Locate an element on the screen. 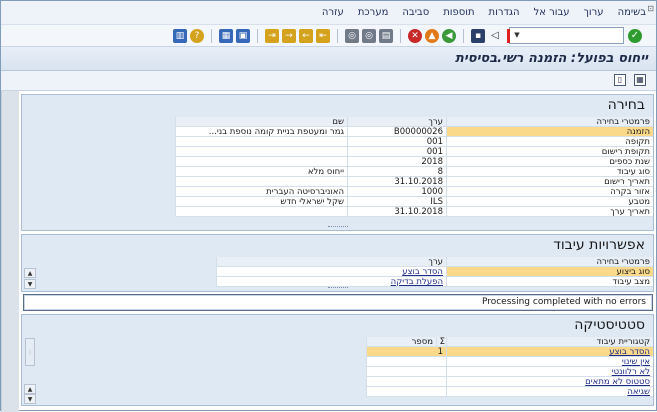  table-row: אין שינוי is located at coordinates (337, 362).